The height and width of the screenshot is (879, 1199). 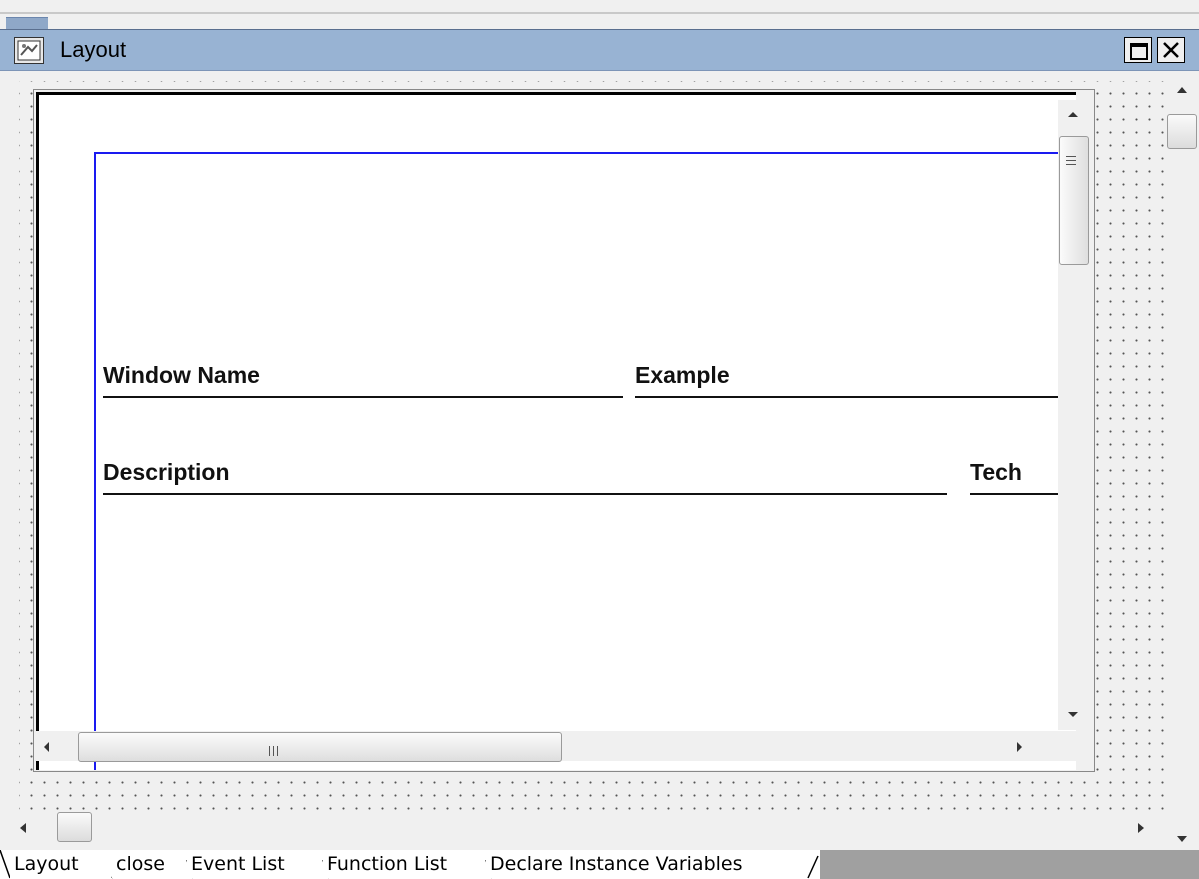 I want to click on title-bar: Layout, so click(x=599, y=50).